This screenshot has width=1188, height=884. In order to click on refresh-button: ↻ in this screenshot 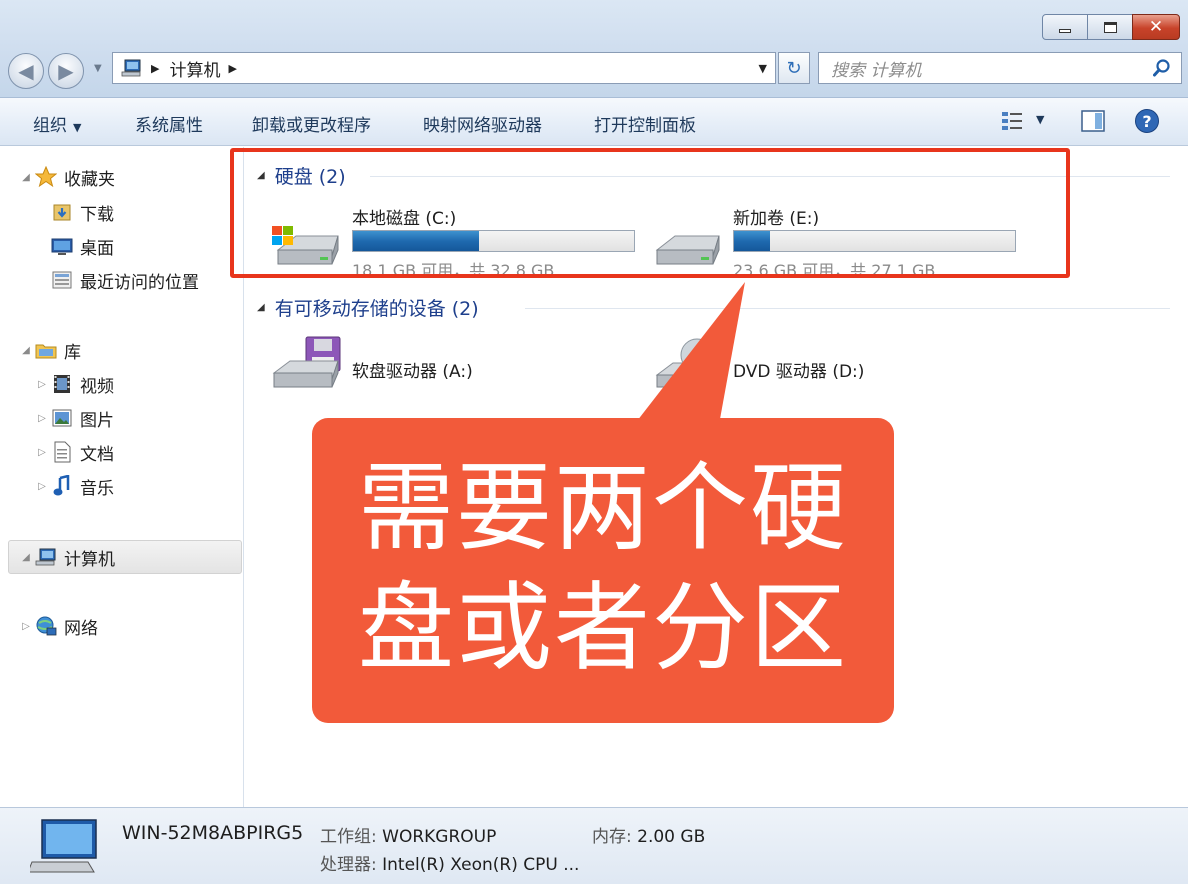, I will do `click(794, 68)`.